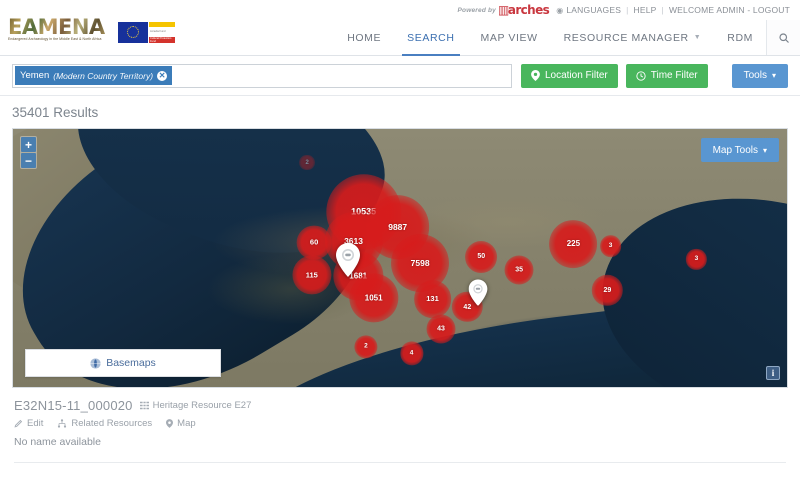 Image resolution: width=800 pixels, height=500 pixels. I want to click on result-action-map: Map, so click(181, 423).